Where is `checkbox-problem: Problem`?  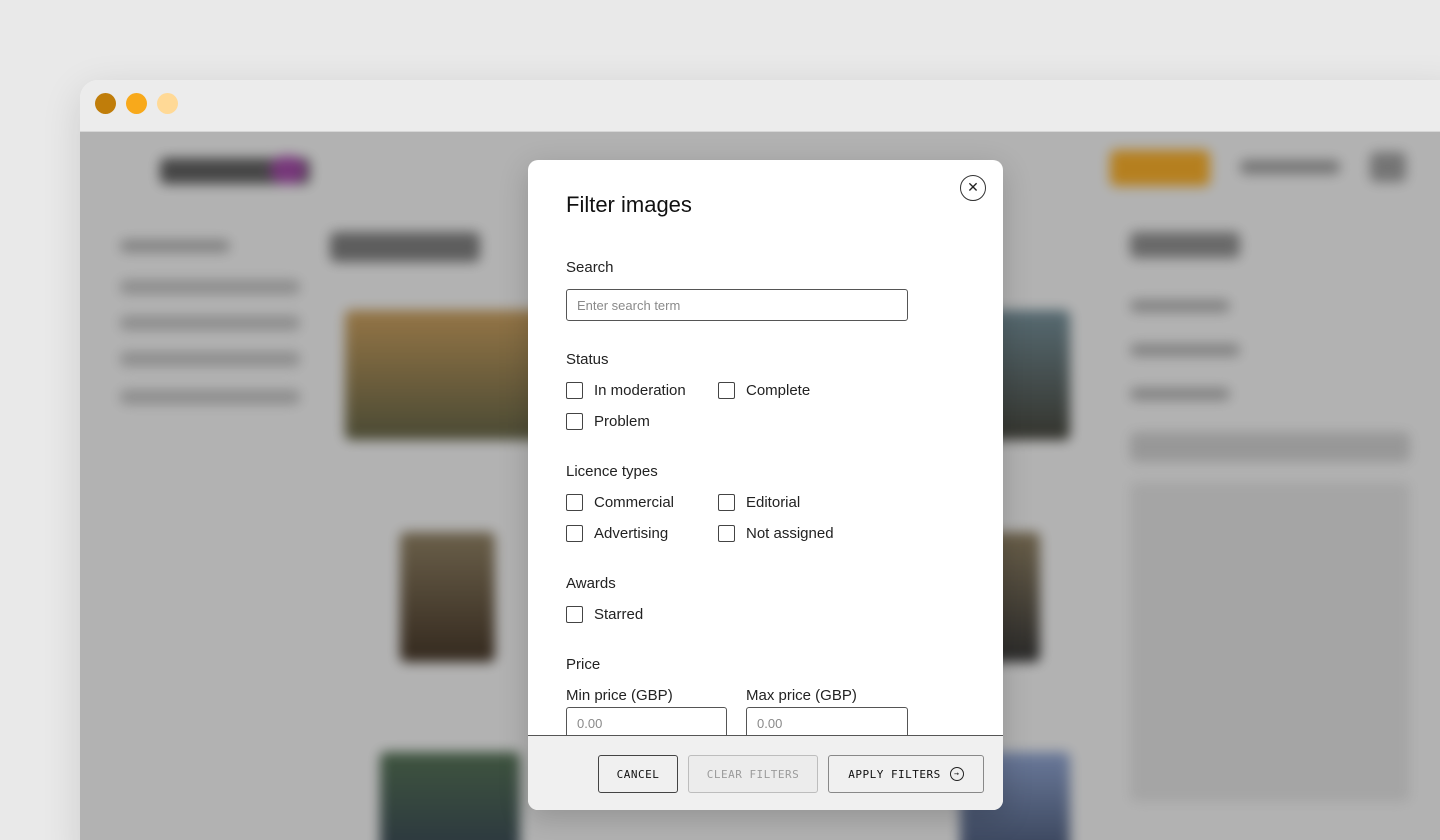
checkbox-problem: Problem is located at coordinates (608, 421).